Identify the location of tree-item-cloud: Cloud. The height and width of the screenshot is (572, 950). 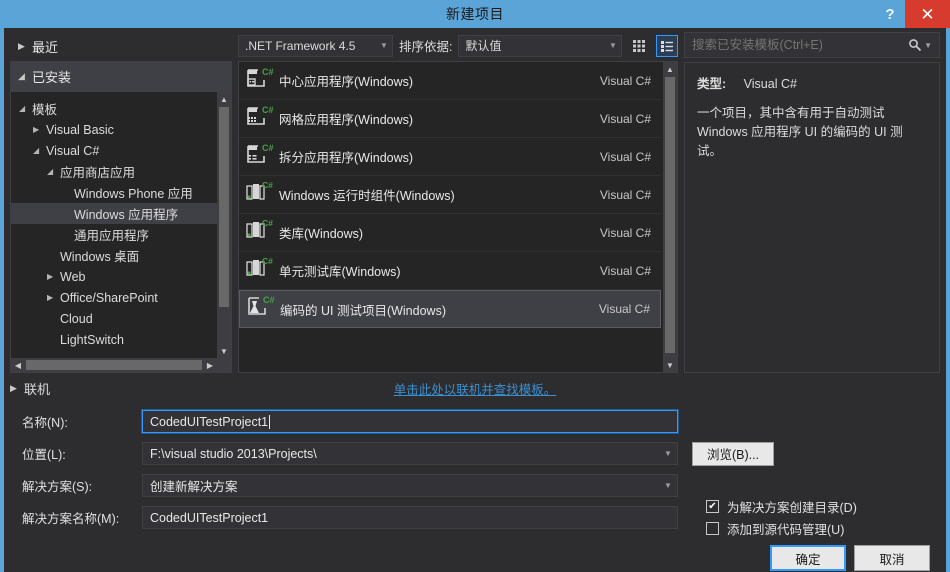
(114, 318).